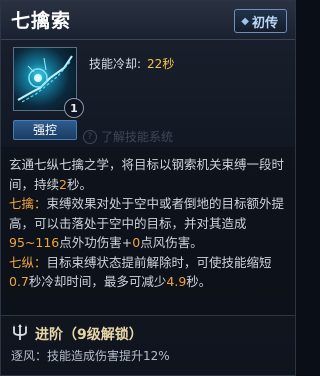  Describe the element at coordinates (148, 315) in the screenshot. I see `divider` at that location.